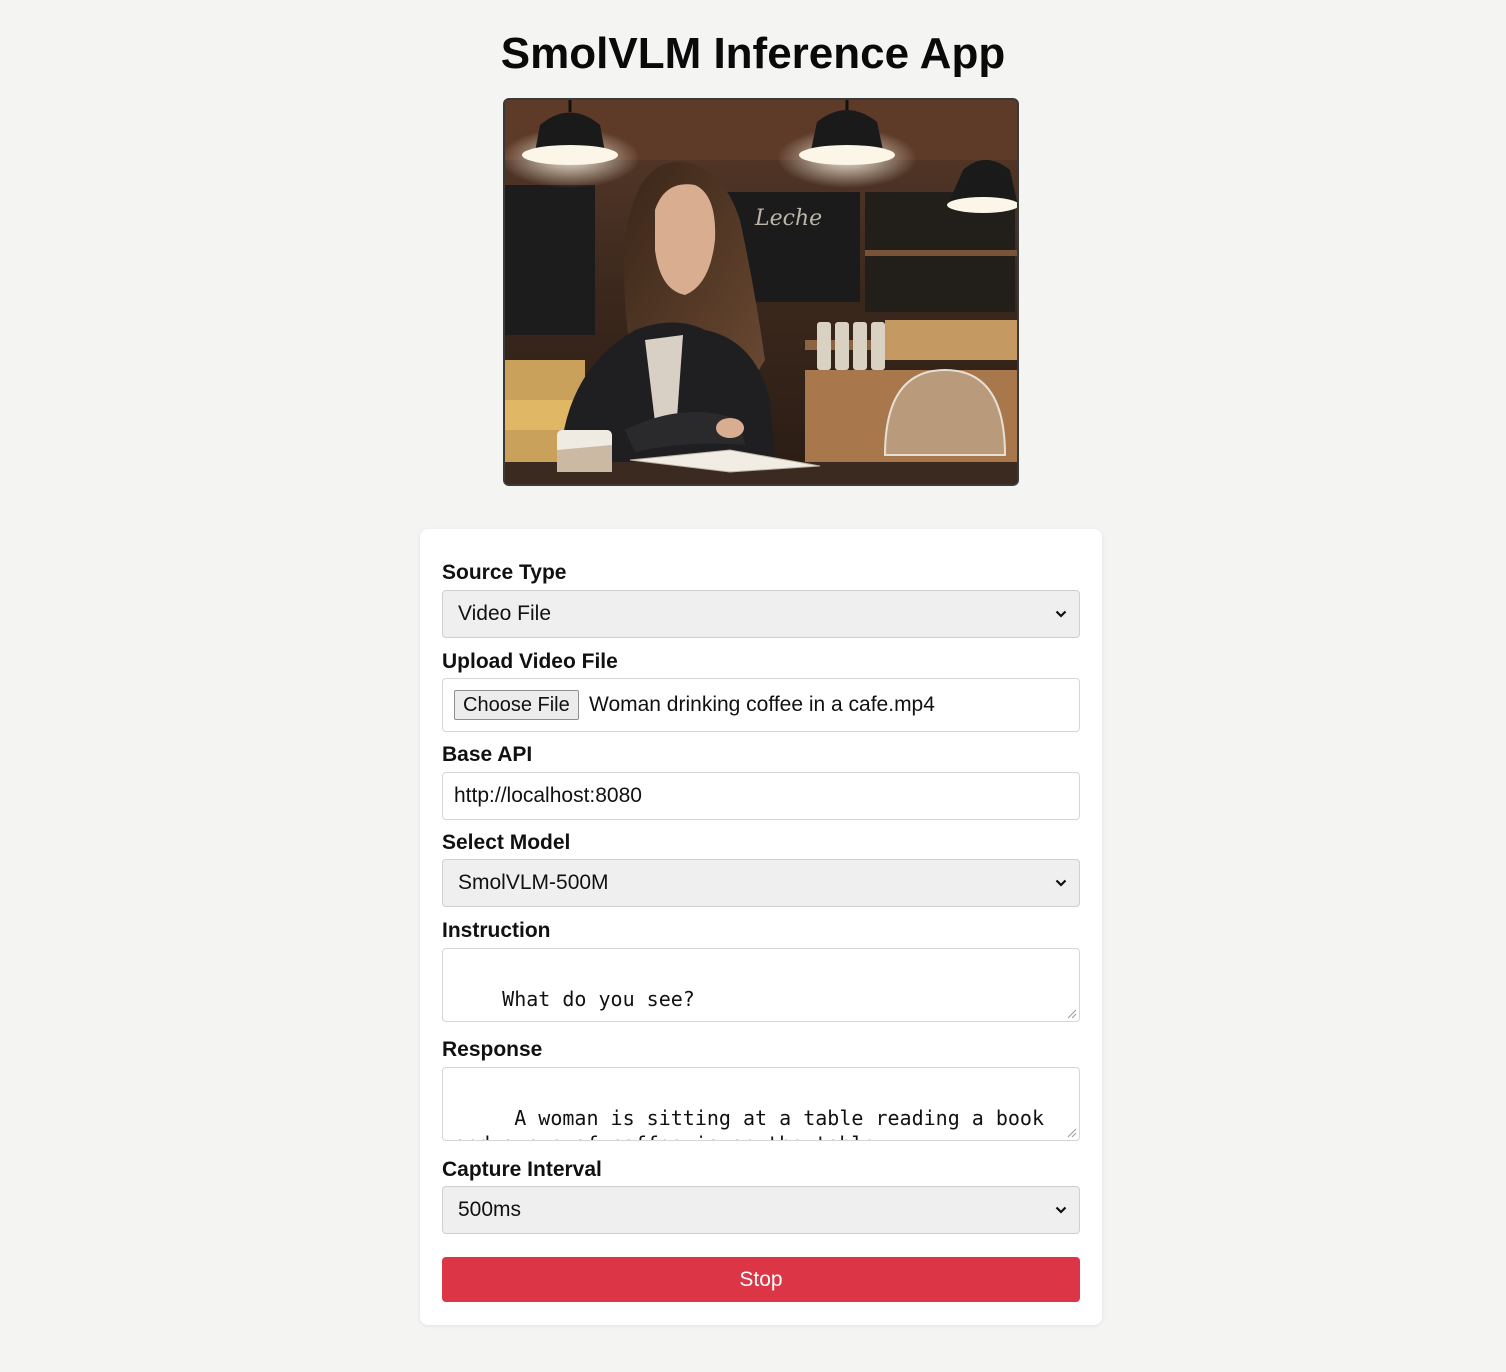  Describe the element at coordinates (761, 614) in the screenshot. I see `source-type-select: Video File` at that location.